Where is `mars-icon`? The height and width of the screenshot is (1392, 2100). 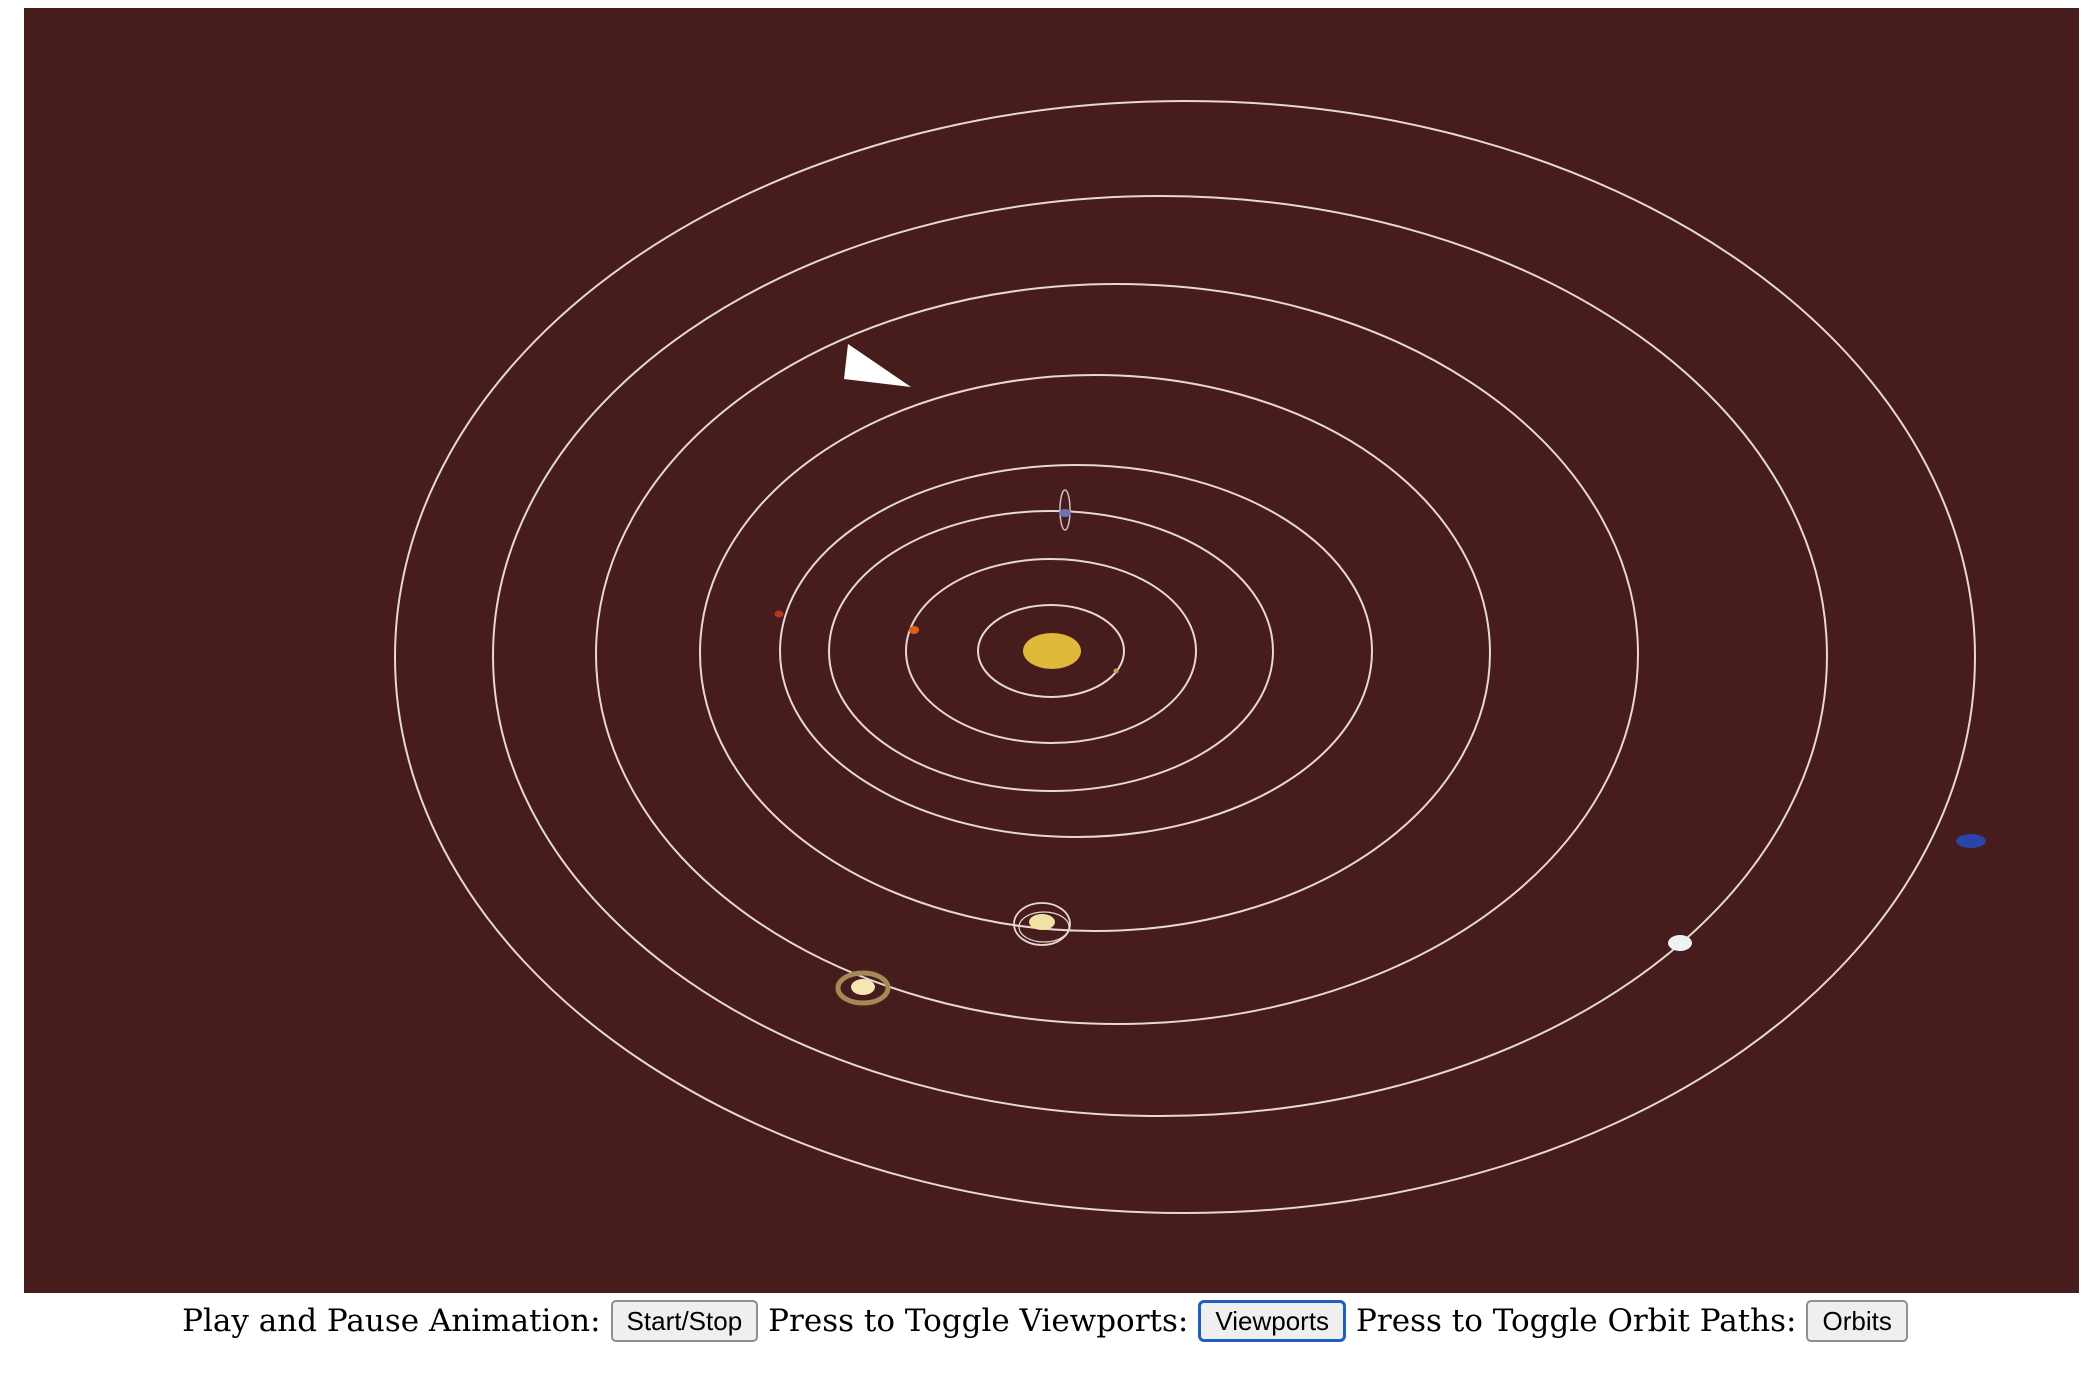
mars-icon is located at coordinates (779, 614).